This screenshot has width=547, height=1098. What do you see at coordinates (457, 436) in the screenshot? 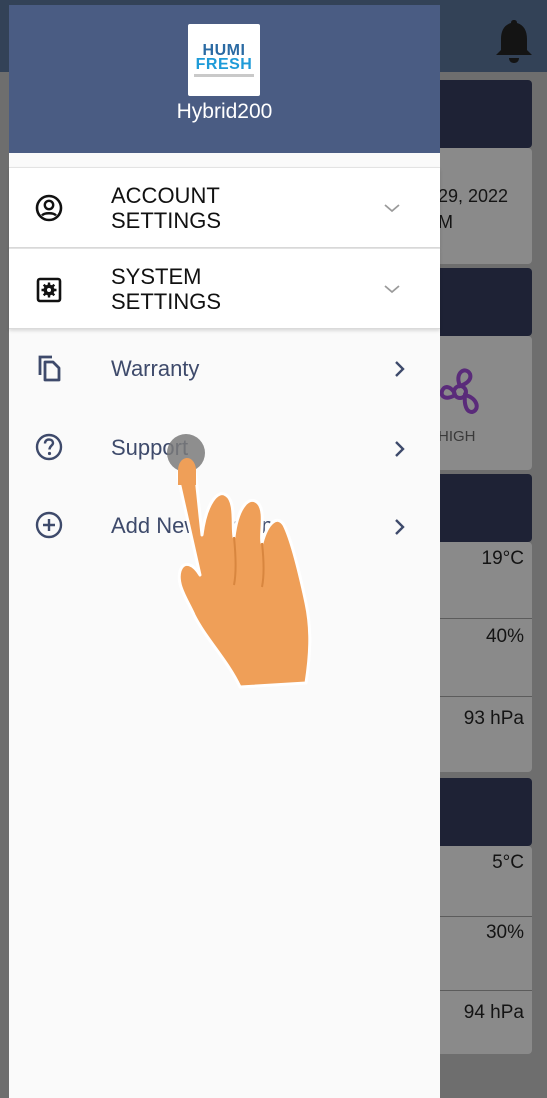
I see `fan-level-label: HIGH` at bounding box center [457, 436].